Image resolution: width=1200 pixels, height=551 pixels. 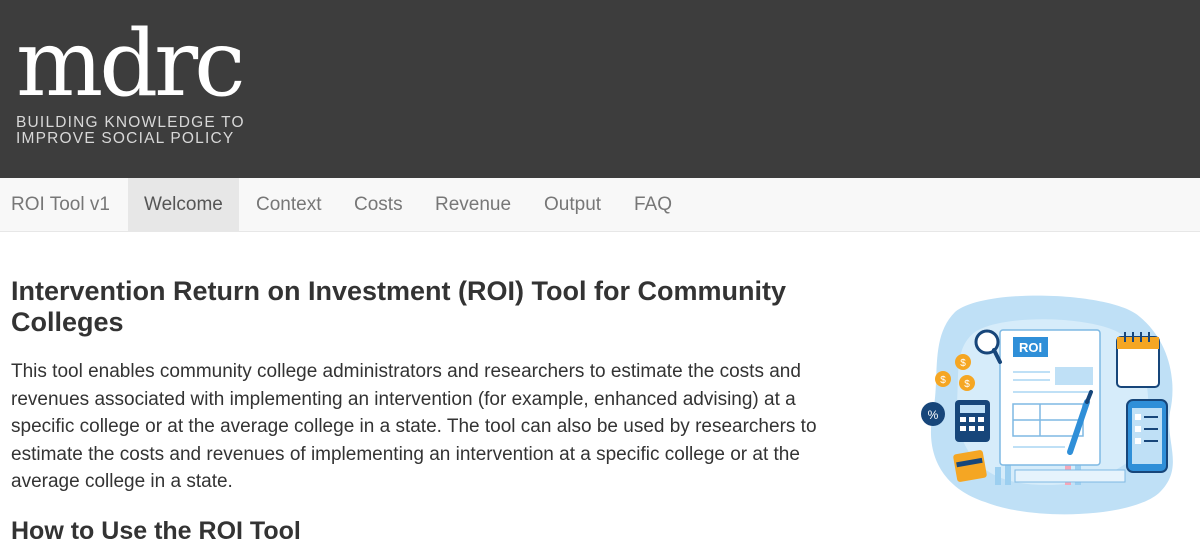 I want to click on tab-faq: FAQ, so click(x=653, y=205).